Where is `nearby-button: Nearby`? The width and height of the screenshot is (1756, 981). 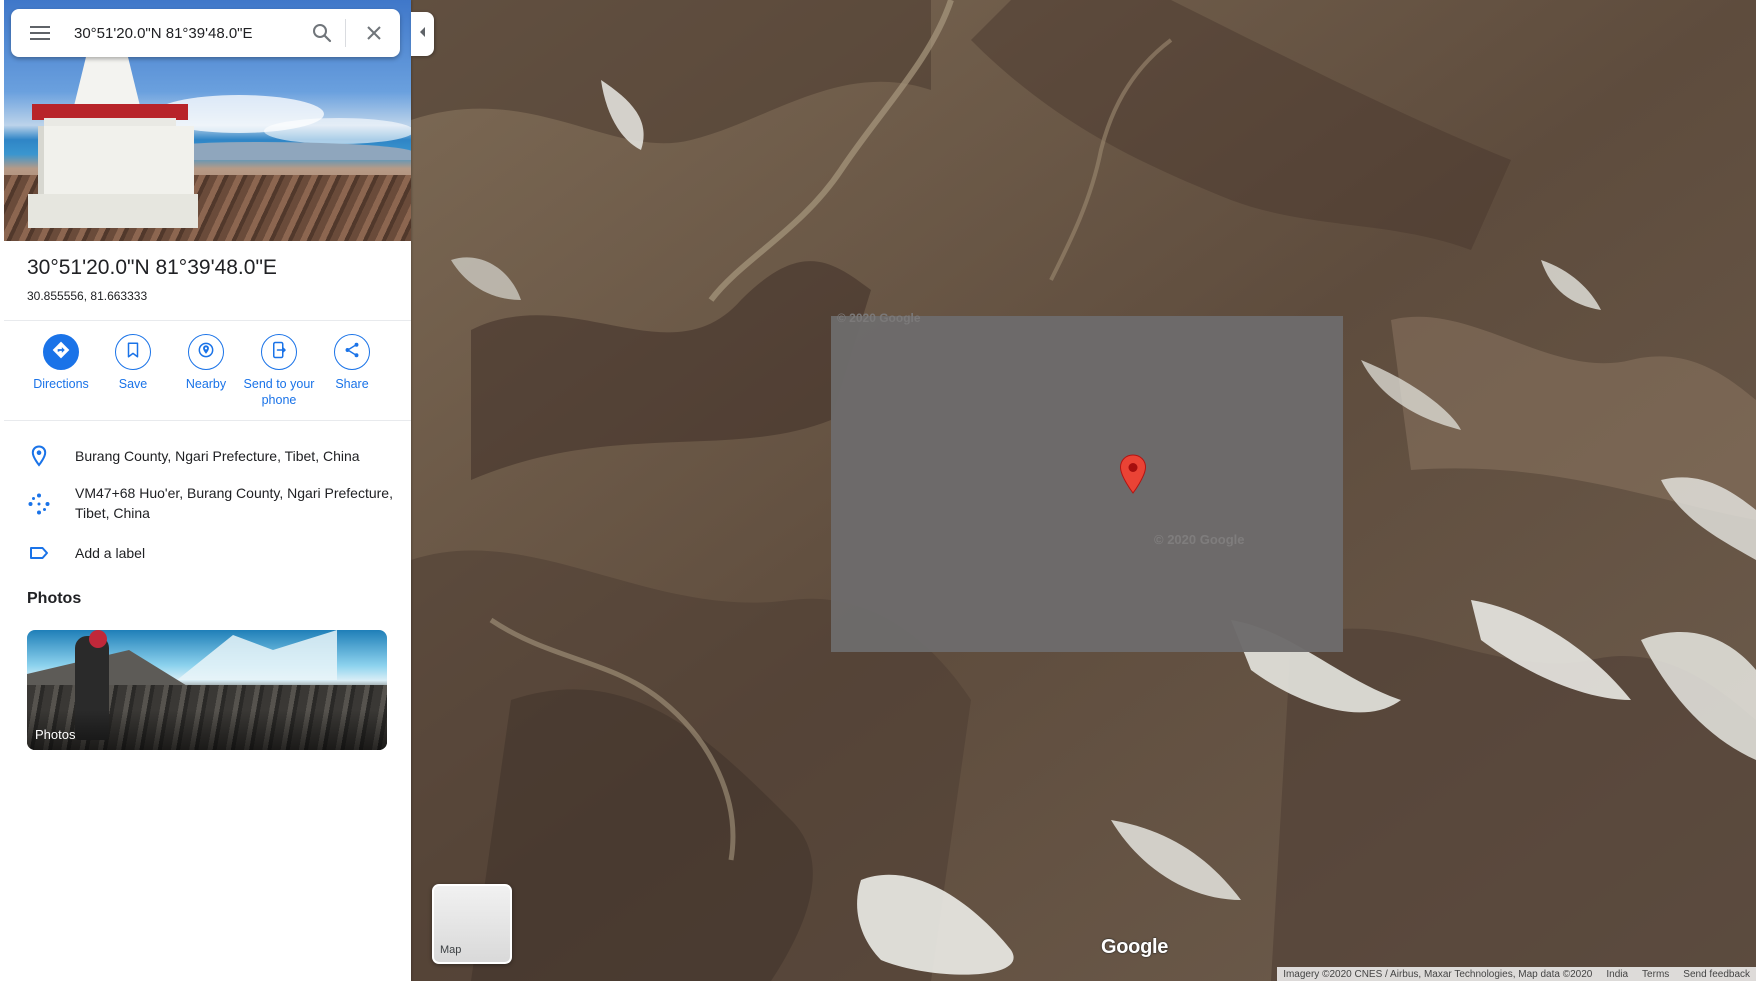 nearby-button: Nearby is located at coordinates (206, 363).